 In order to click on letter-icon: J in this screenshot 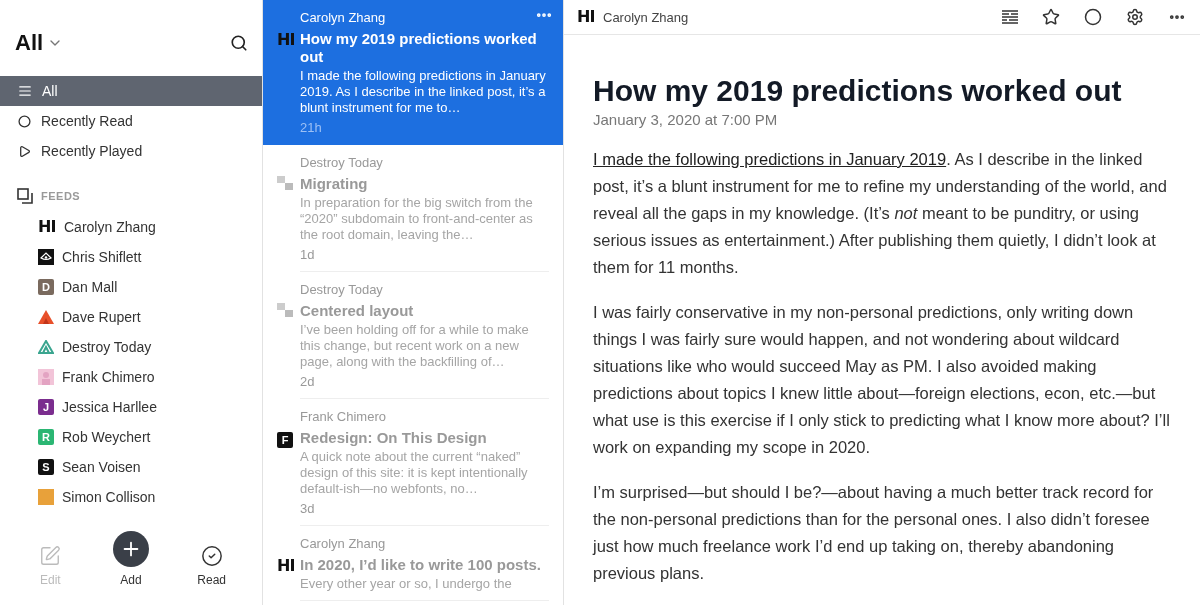, I will do `click(46, 407)`.